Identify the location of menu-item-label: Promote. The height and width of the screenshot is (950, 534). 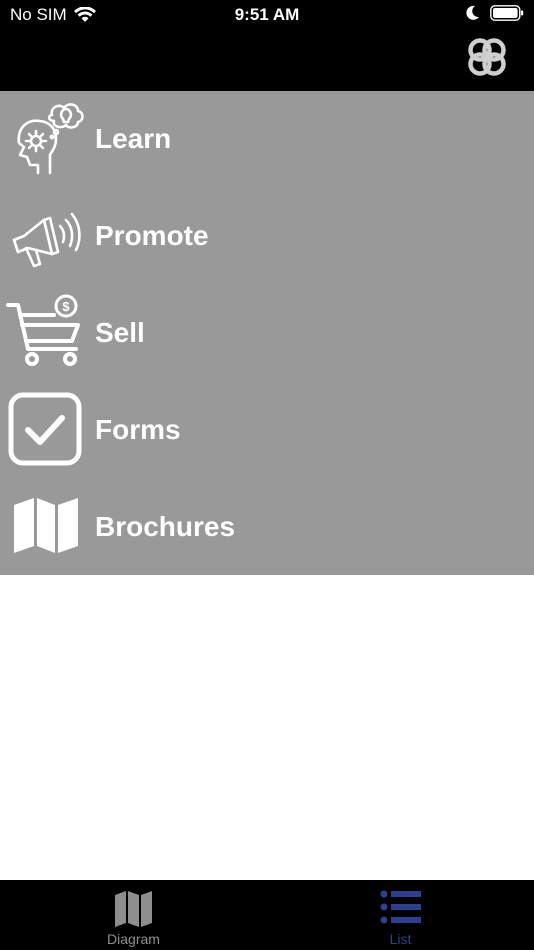
(152, 236).